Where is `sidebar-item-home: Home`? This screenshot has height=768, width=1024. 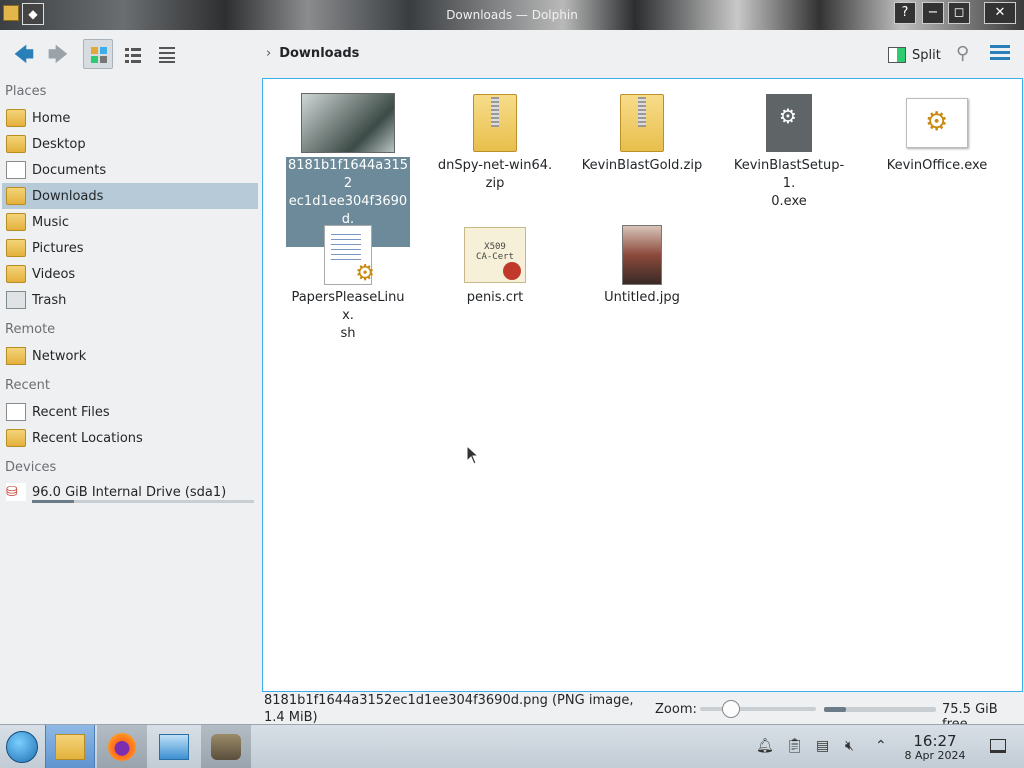 sidebar-item-home: Home is located at coordinates (130, 118).